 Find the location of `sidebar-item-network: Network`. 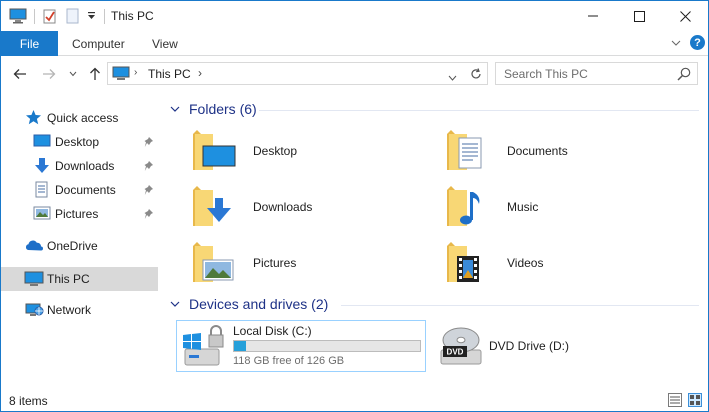

sidebar-item-network: Network is located at coordinates (79, 310).